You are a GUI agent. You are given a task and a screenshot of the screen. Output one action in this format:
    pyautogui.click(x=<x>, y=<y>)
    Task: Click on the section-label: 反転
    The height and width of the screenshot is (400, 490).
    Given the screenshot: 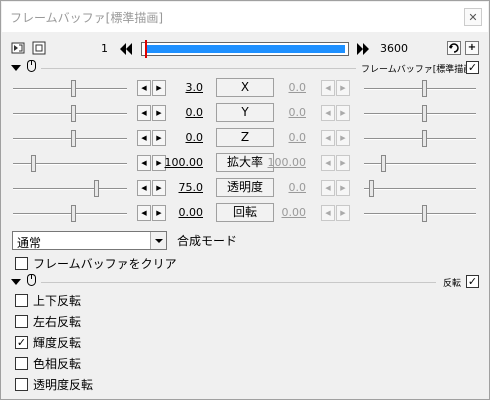 What is the action you would take?
    pyautogui.click(x=452, y=284)
    